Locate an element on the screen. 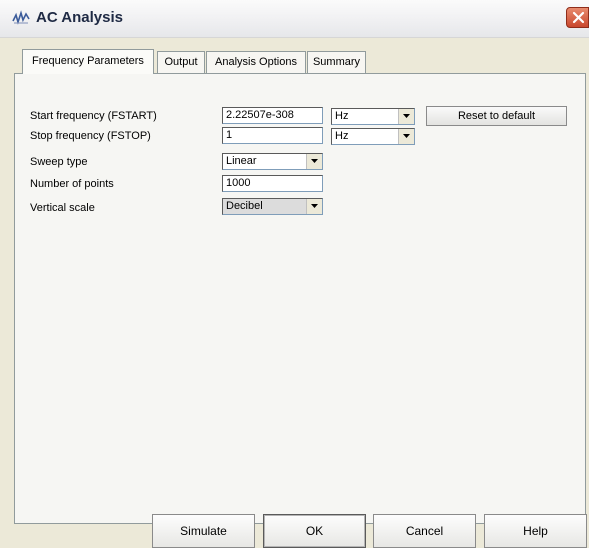 Image resolution: width=589 pixels, height=548 pixels. start-frequency-field: 2.22507e-308 is located at coordinates (272, 115).